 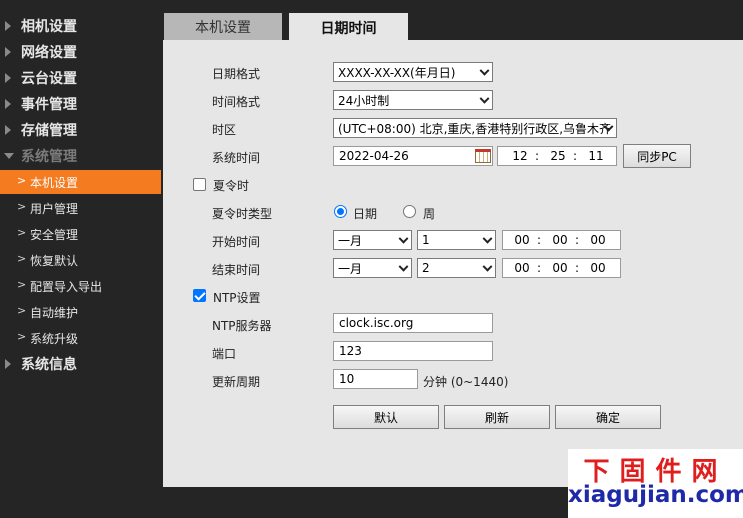 I want to click on system-time-input: 12 : 25 : 11, so click(x=557, y=156).